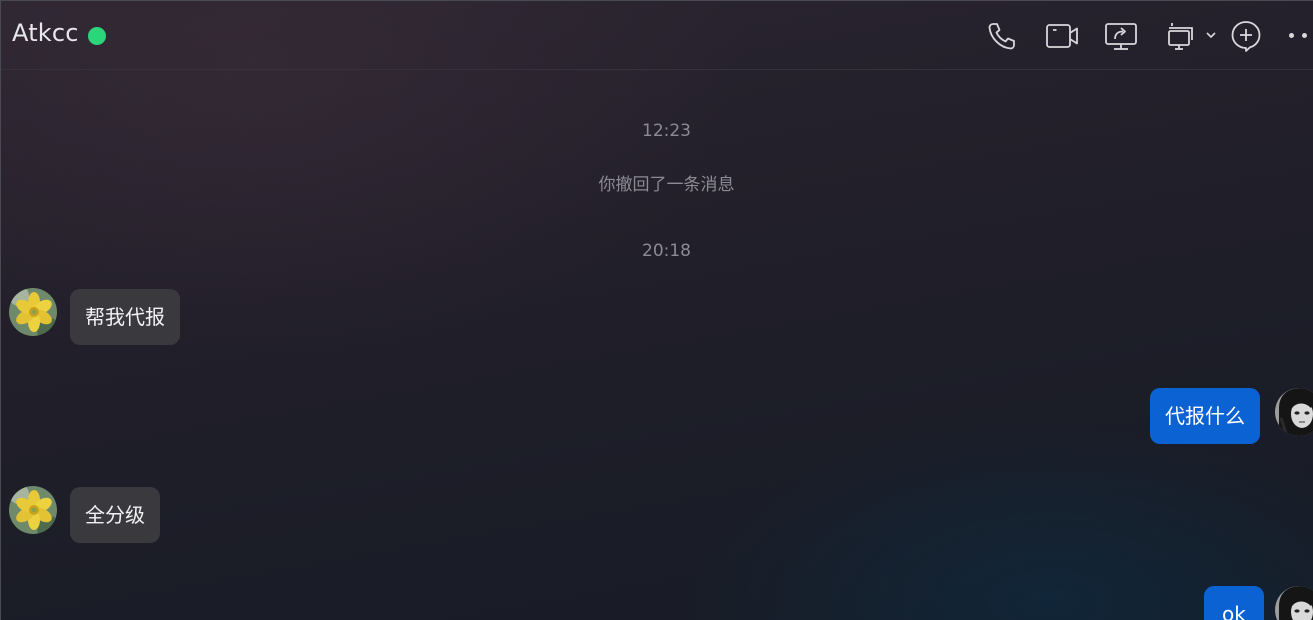  I want to click on online-status-indicator, so click(97, 36).